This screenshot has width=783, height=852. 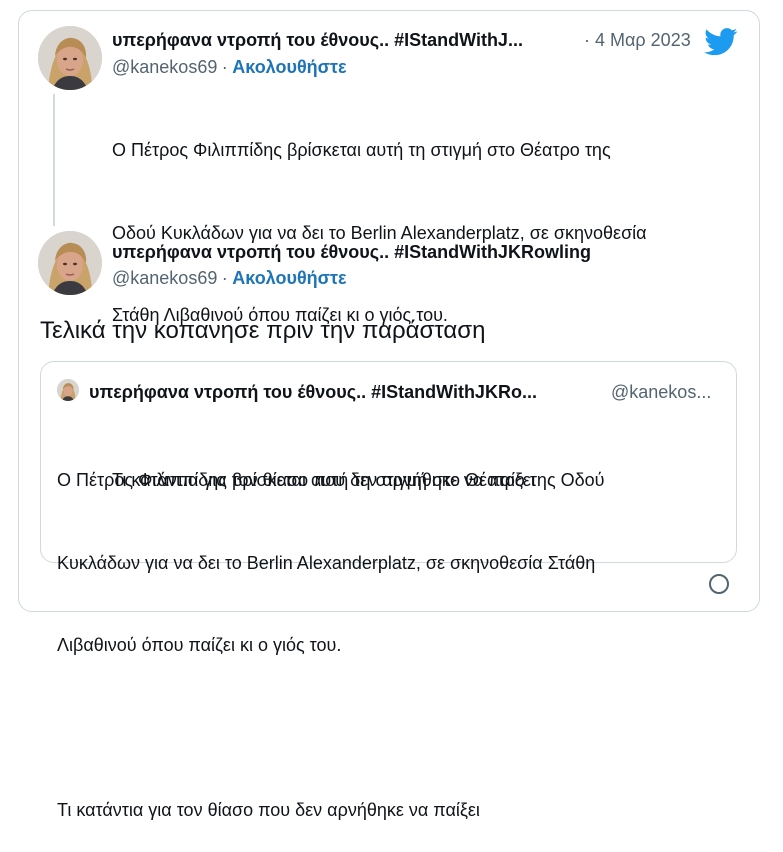 I want to click on quoted-author-avatar, so click(x=68, y=390).